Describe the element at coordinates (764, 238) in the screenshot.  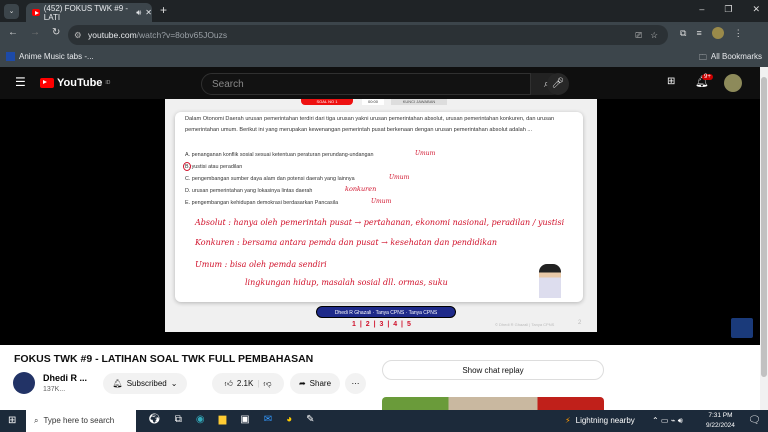
I see `page-scrollbar` at that location.